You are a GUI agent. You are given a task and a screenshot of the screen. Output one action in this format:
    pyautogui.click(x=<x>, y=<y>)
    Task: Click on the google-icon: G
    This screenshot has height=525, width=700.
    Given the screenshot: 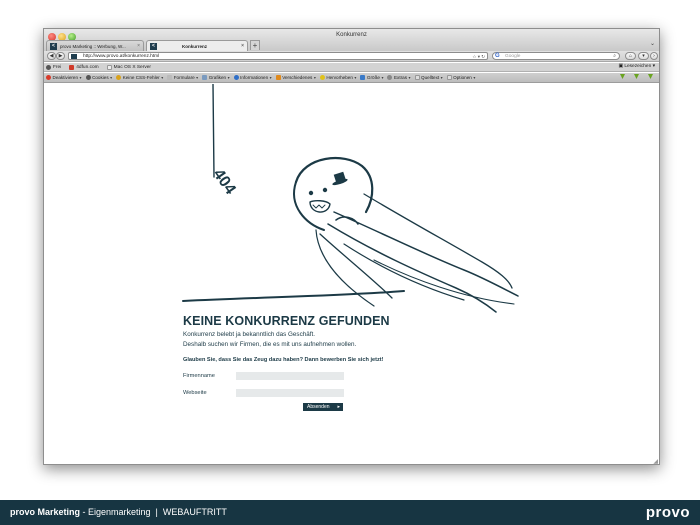 What is the action you would take?
    pyautogui.click(x=497, y=56)
    